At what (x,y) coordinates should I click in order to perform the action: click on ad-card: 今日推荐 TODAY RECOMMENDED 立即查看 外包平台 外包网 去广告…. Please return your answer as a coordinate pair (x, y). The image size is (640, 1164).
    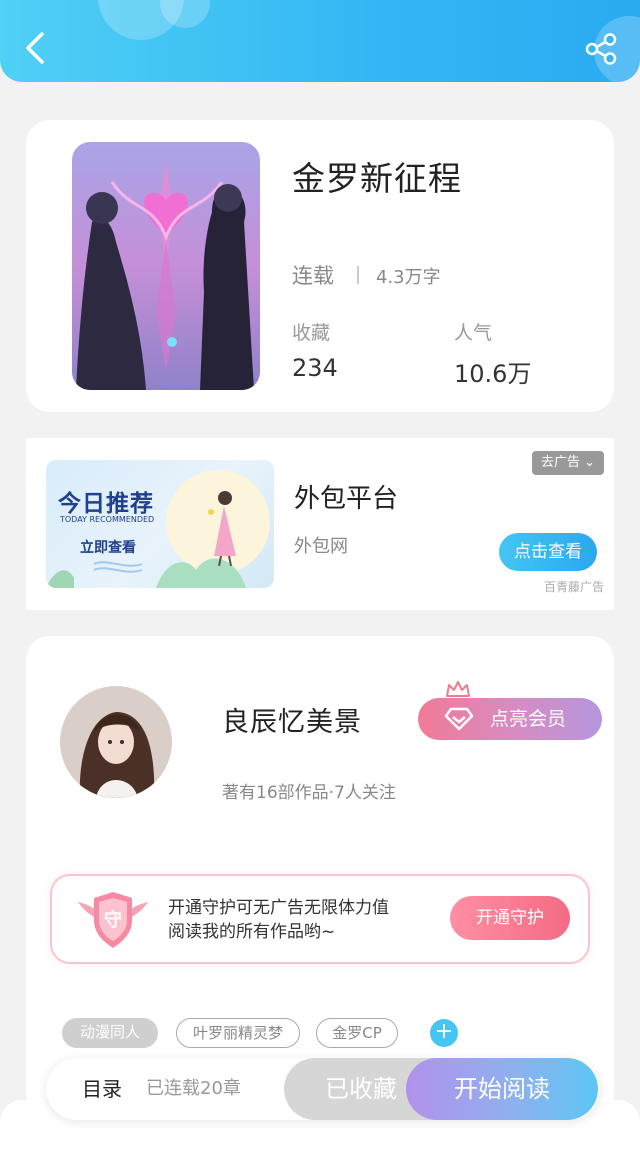
    Looking at the image, I should click on (320, 524).